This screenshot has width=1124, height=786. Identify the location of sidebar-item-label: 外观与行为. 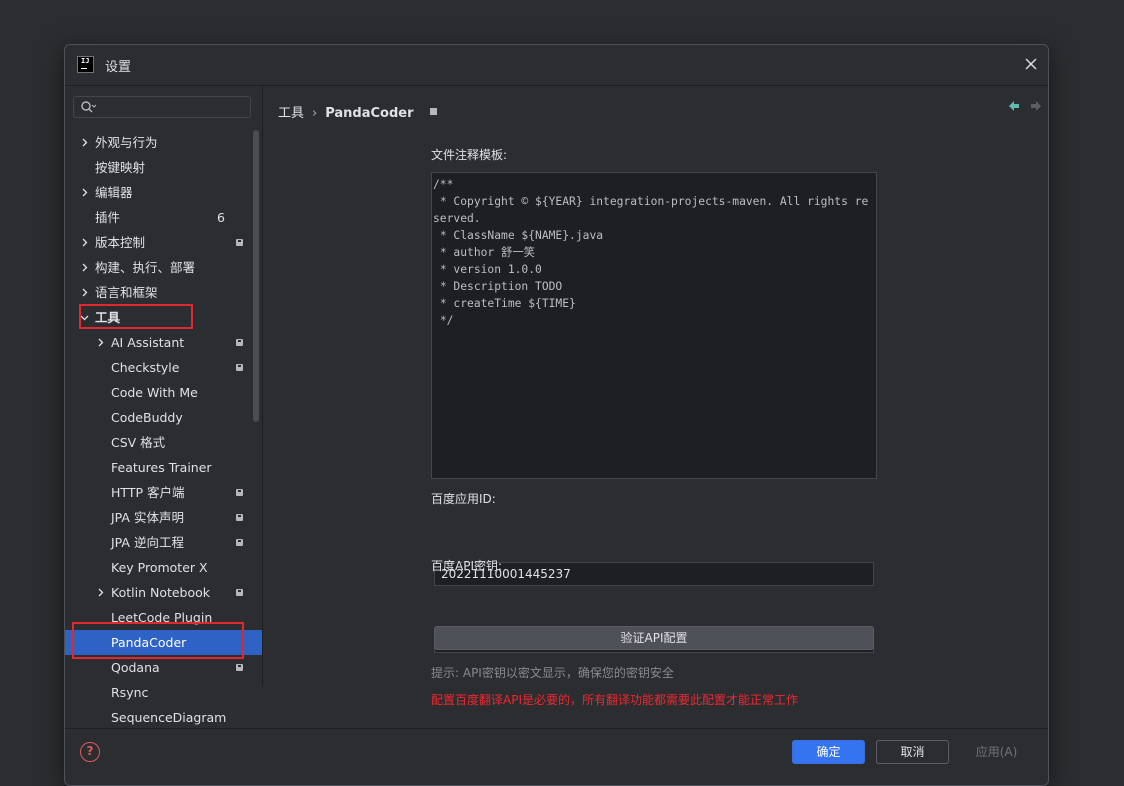
(126, 142).